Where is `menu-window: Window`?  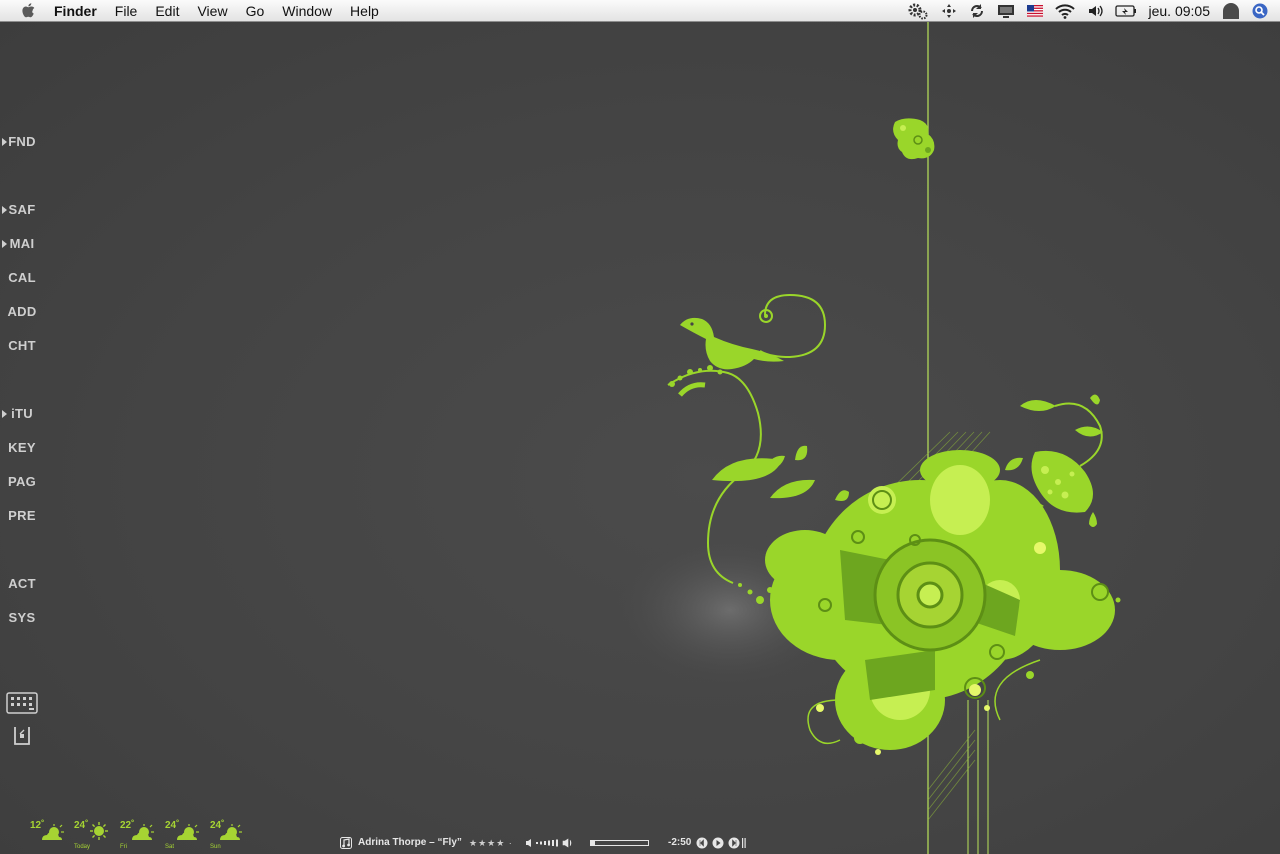 menu-window: Window is located at coordinates (307, 11).